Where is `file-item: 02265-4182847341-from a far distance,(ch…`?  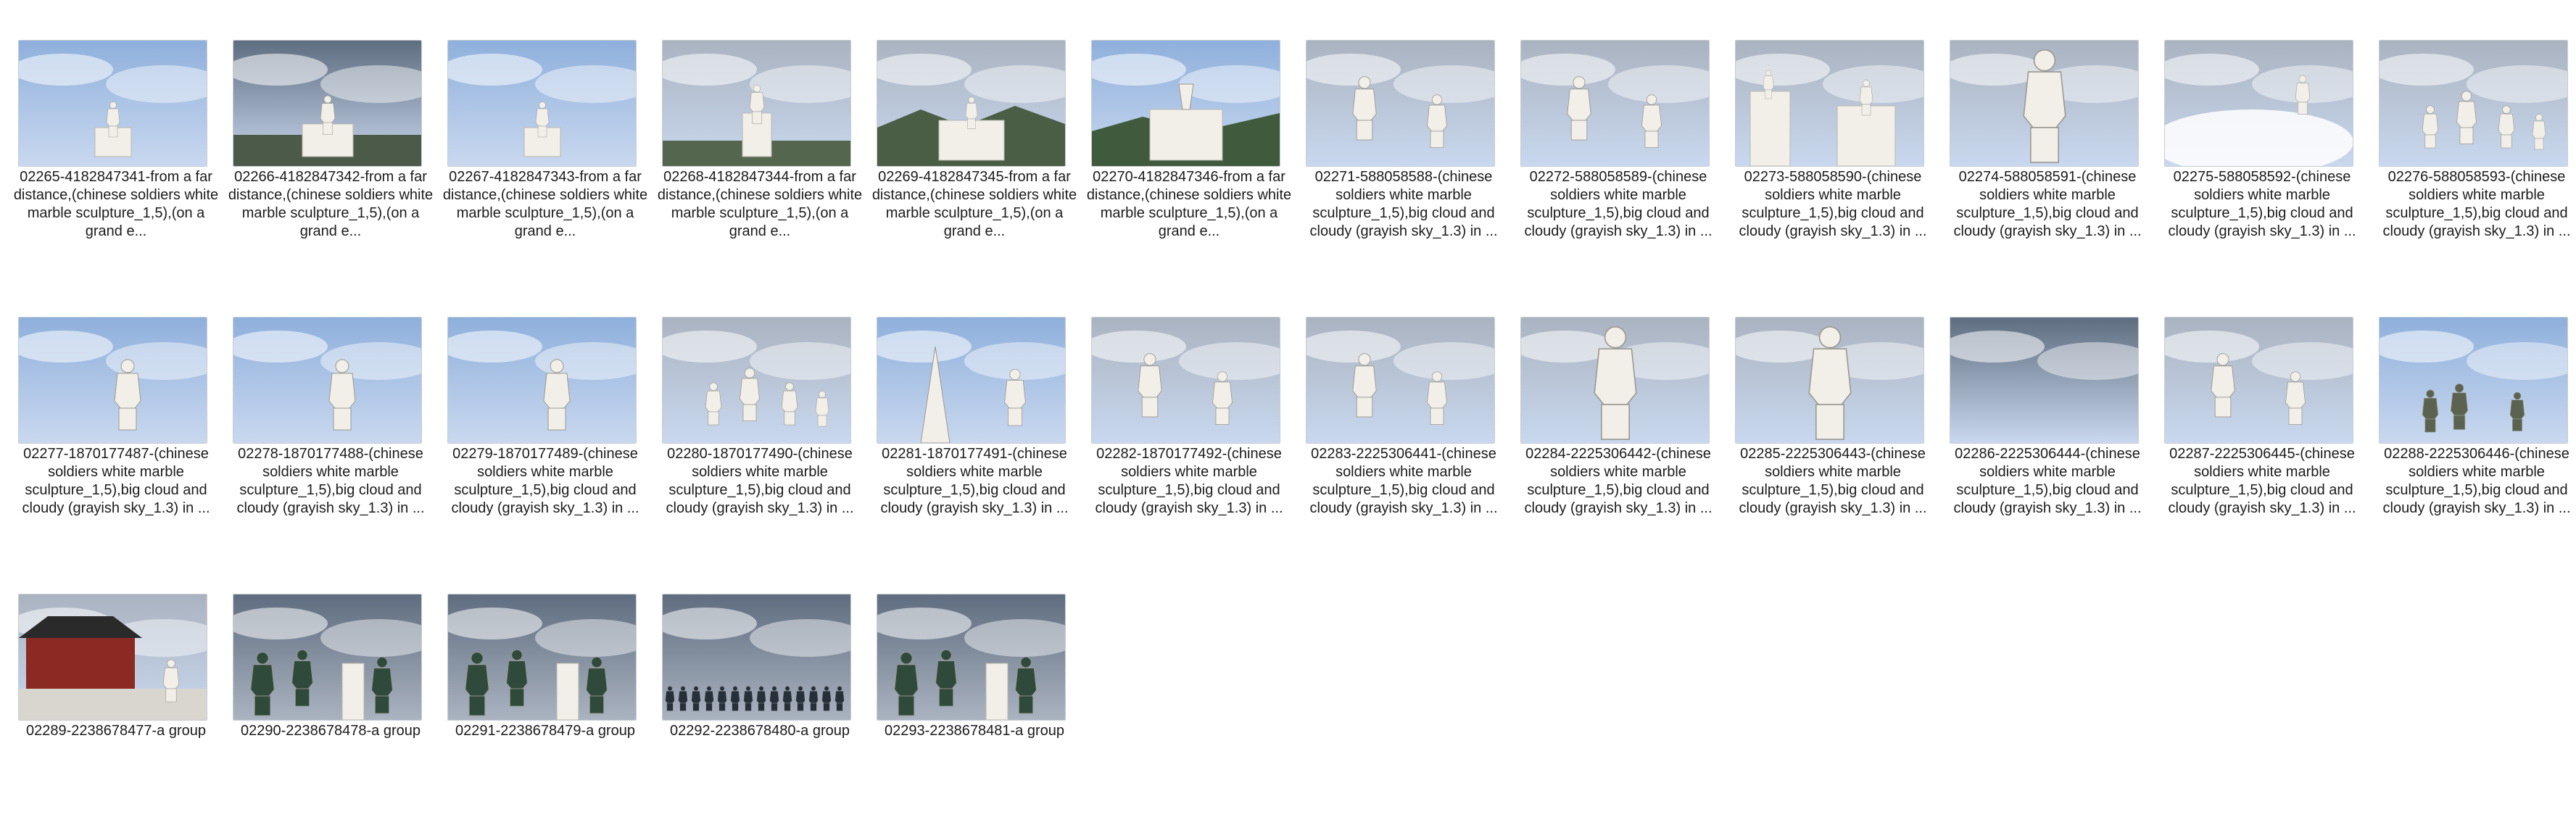
file-item: 02265-4182847341-from a far distance,(ch… is located at coordinates (116, 159).